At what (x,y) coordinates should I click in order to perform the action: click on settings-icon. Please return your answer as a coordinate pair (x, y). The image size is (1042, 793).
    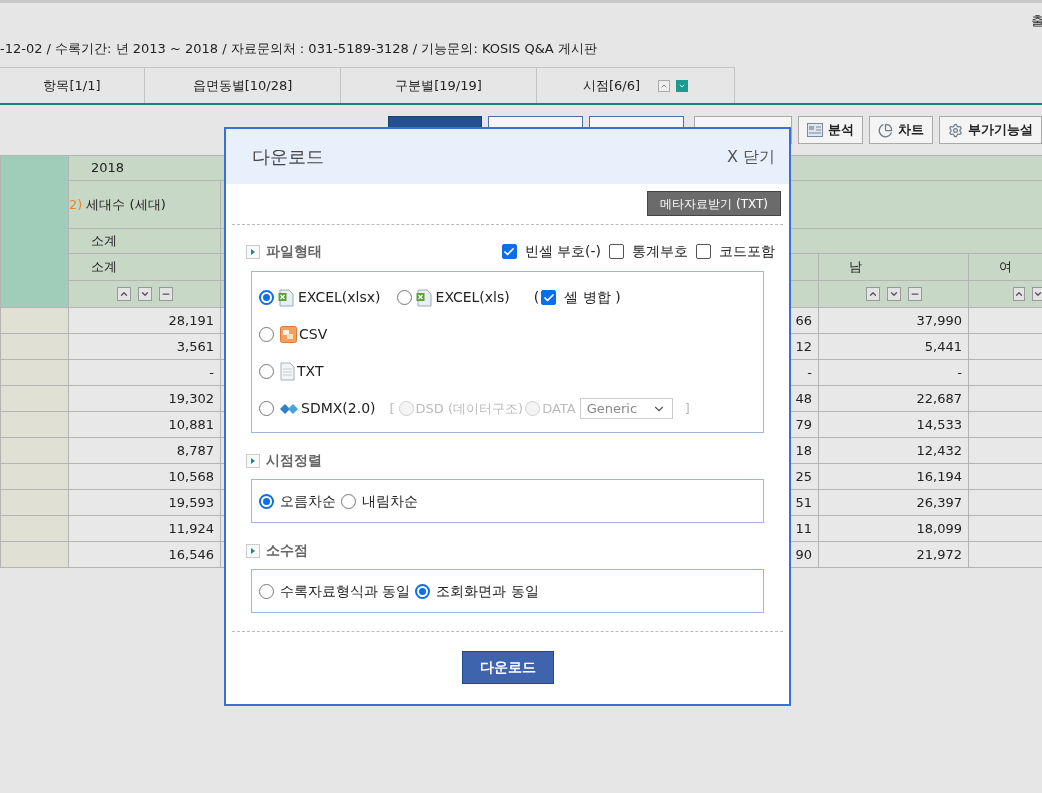
    Looking at the image, I should click on (955, 130).